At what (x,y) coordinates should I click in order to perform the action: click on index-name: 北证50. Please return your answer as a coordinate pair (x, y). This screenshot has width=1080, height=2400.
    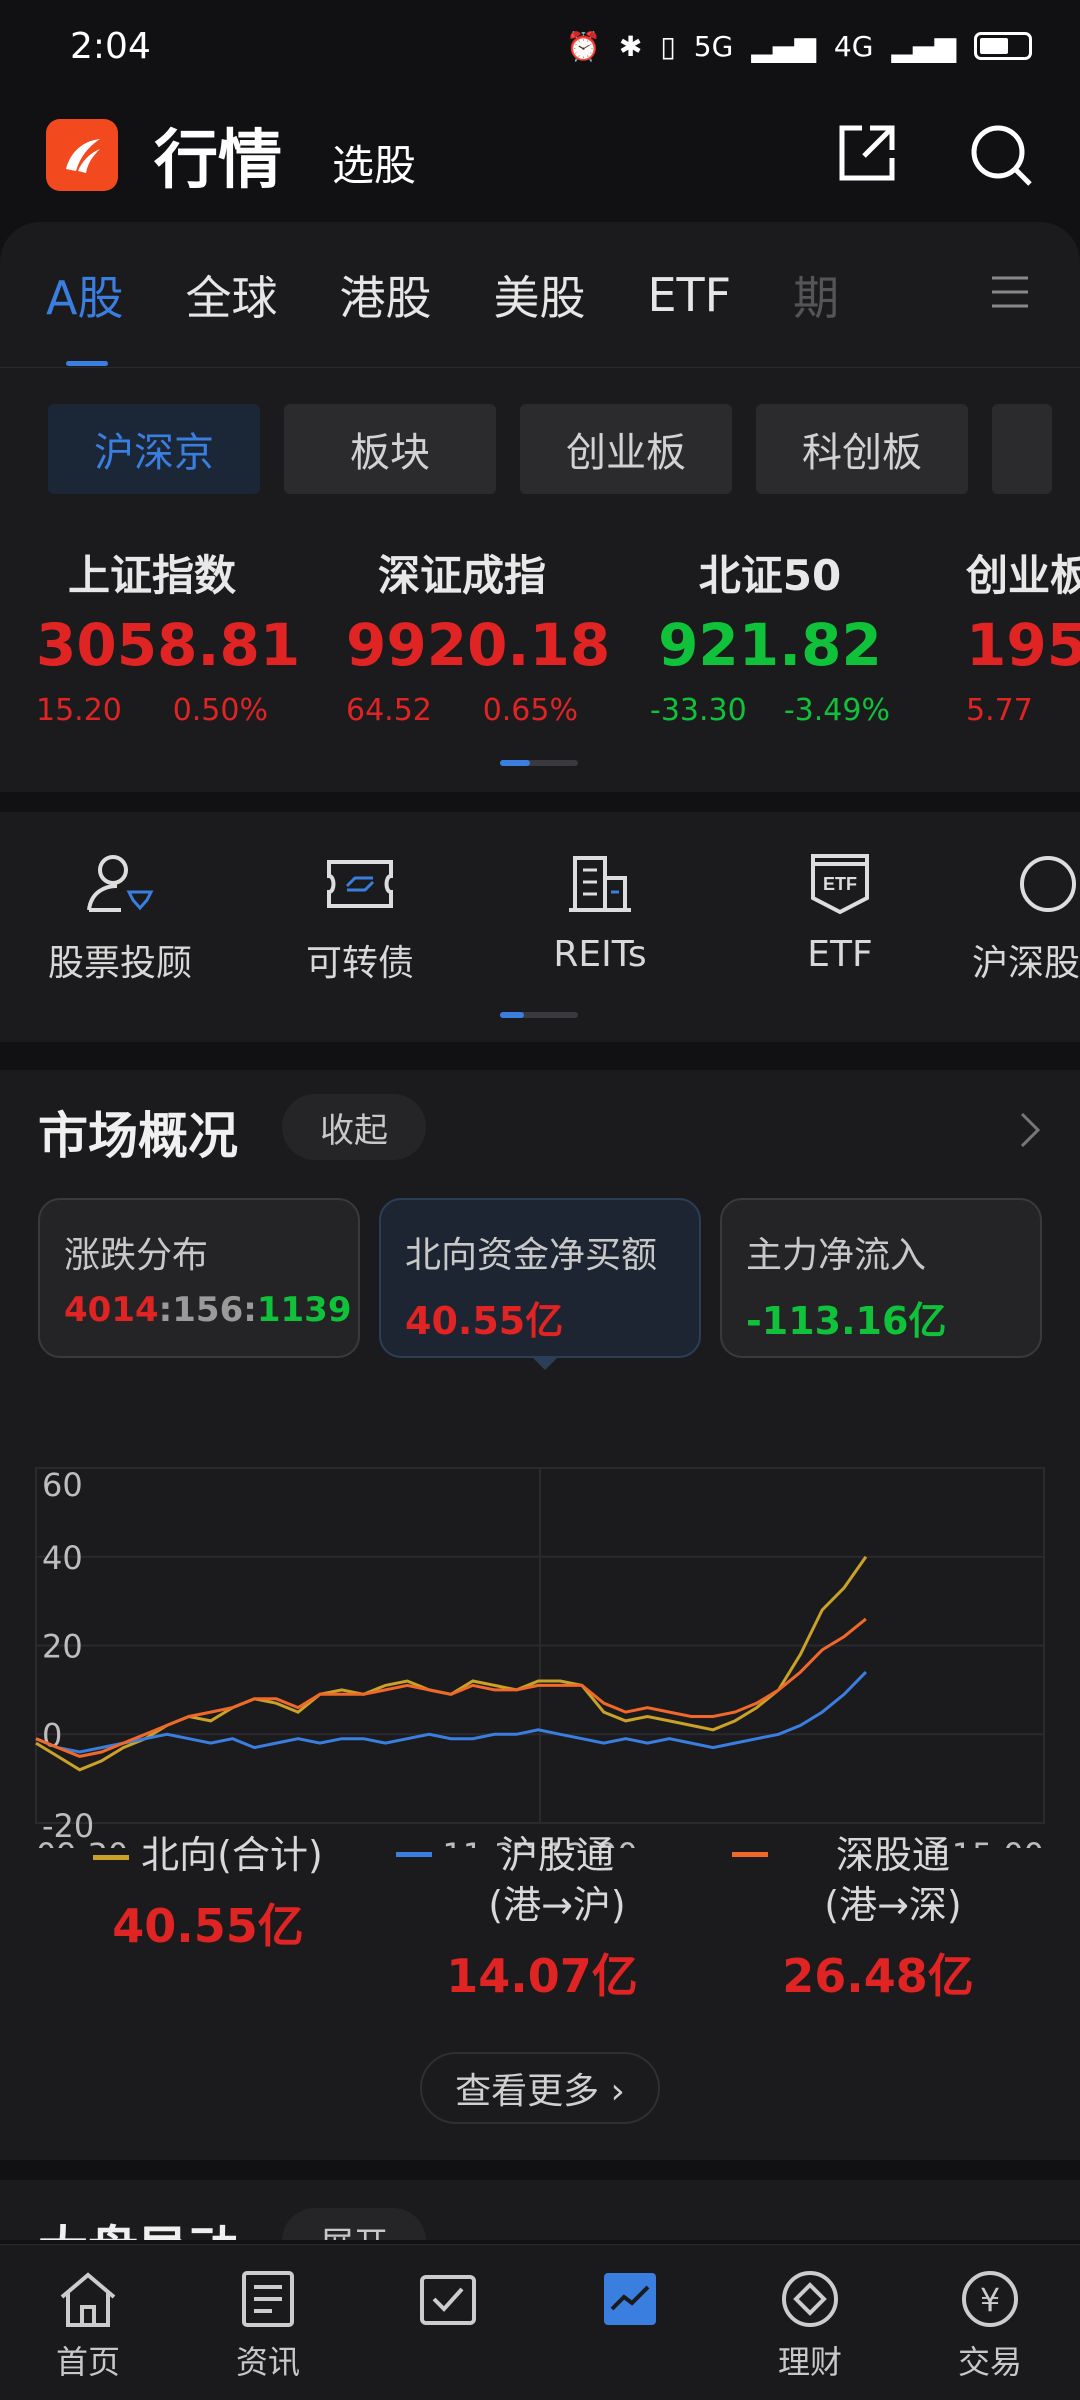
    Looking at the image, I should click on (770, 575).